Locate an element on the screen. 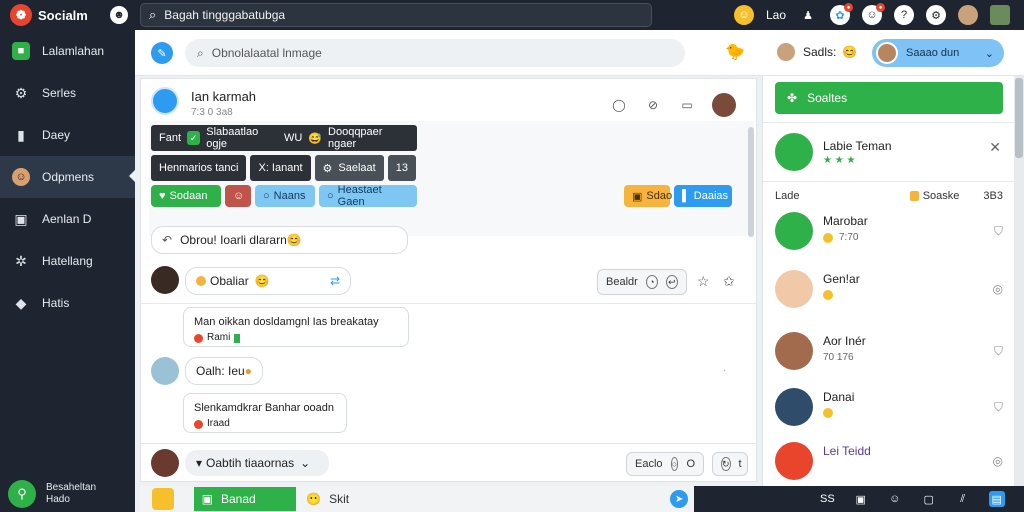 This screenshot has height=512, width=1024. contact-row: Aor Inér 70 176 ⛉ is located at coordinates (889, 354).